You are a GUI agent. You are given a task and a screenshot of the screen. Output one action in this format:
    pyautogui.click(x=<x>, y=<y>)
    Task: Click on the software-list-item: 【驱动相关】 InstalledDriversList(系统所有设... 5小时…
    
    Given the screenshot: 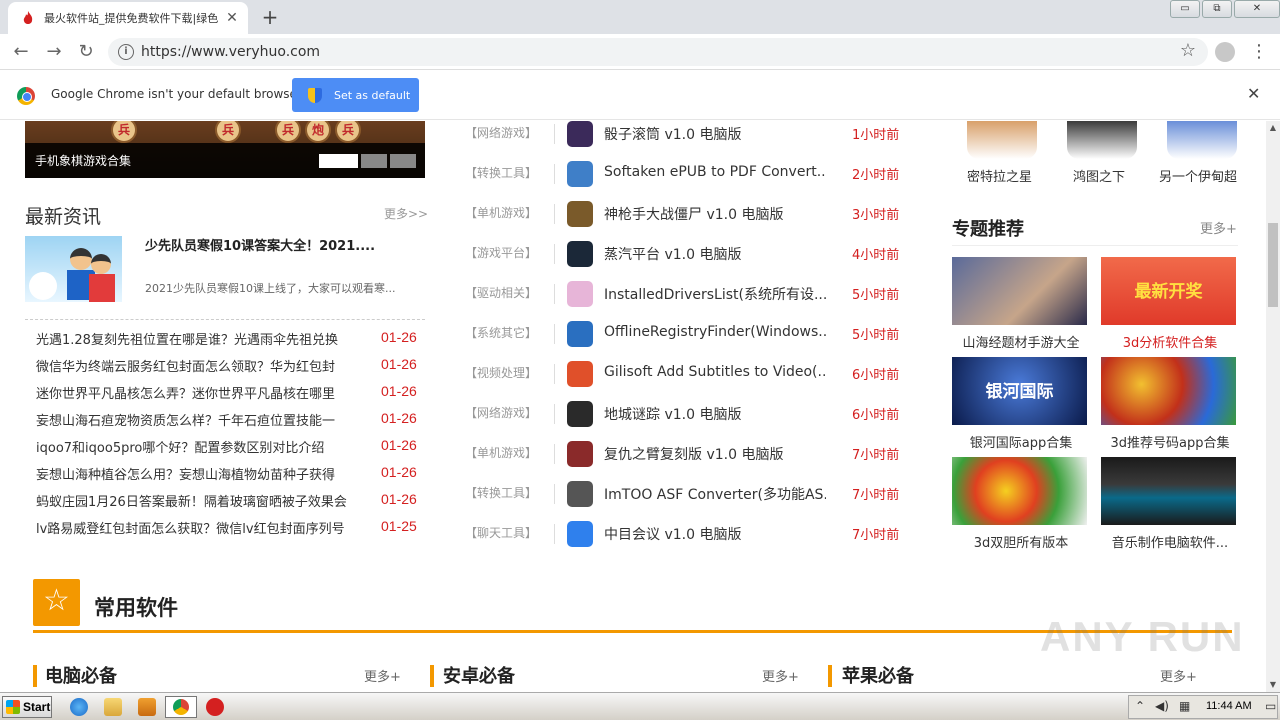 What is the action you would take?
    pyautogui.click(x=687, y=302)
    